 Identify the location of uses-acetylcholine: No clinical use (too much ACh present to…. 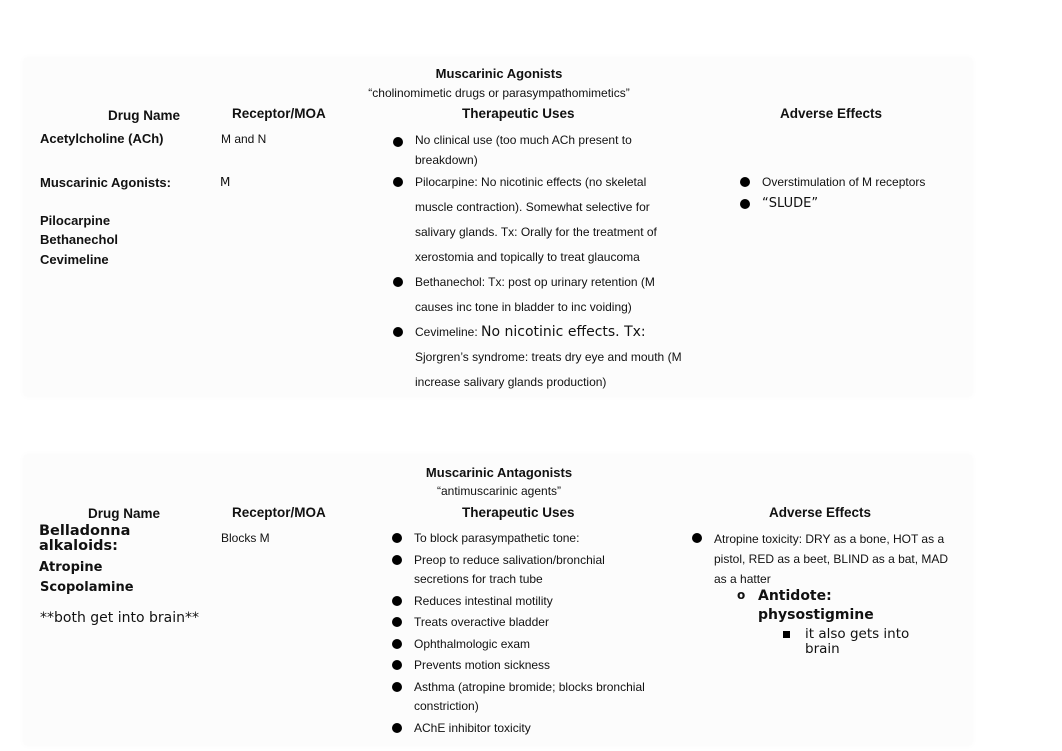
(538, 150).